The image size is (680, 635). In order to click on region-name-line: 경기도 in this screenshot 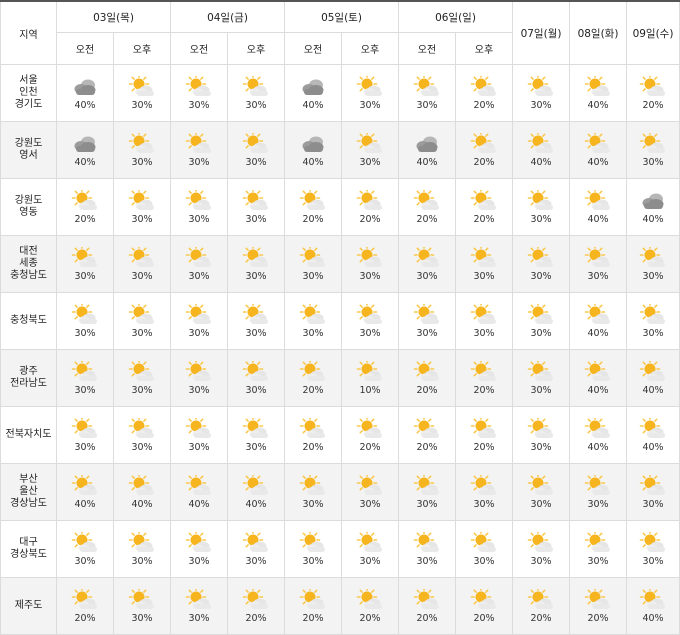, I will do `click(28, 104)`.